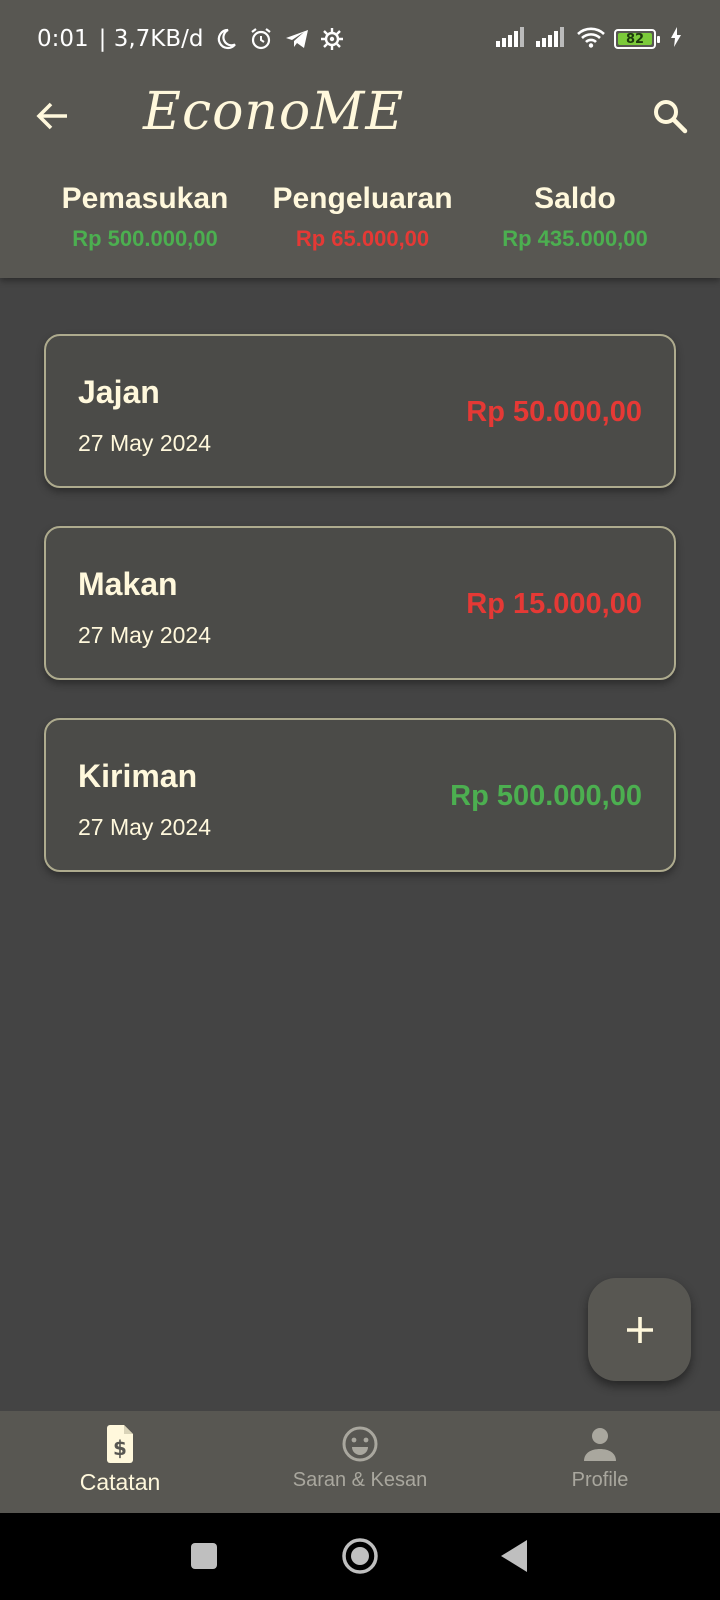  What do you see at coordinates (600, 1462) in the screenshot?
I see `nav-item-profile: Profile` at bounding box center [600, 1462].